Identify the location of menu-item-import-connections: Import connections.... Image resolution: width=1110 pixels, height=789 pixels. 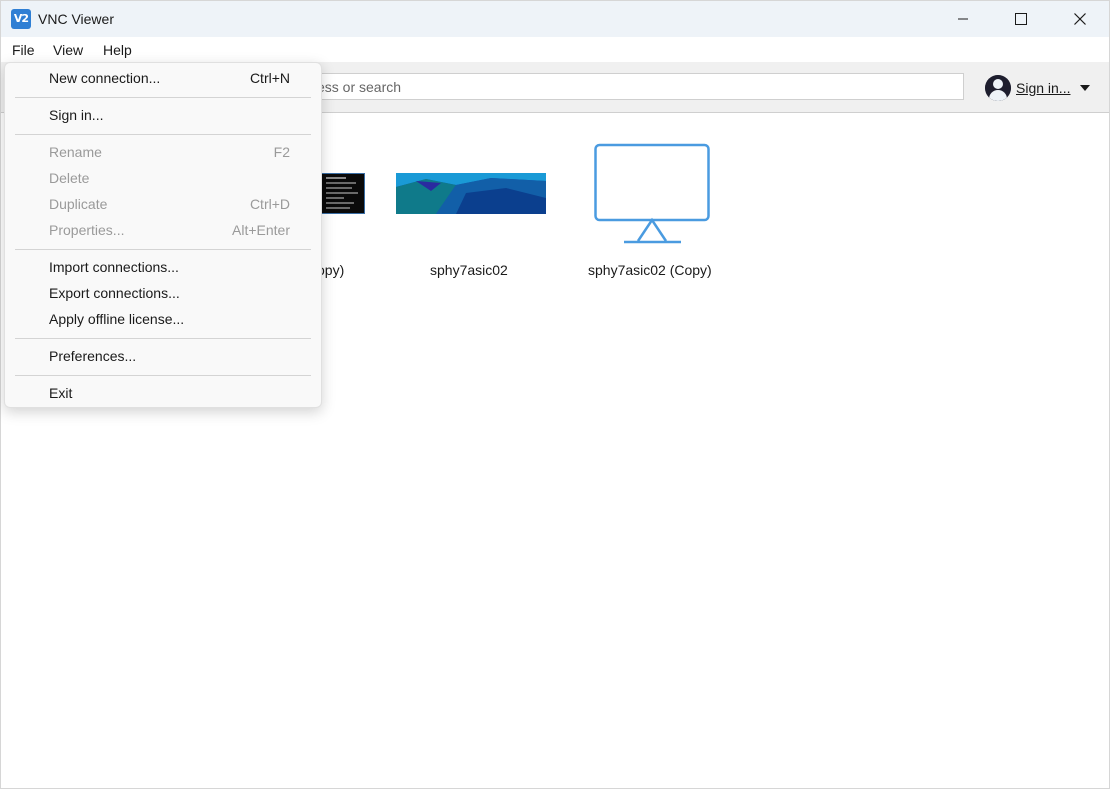
(163, 268).